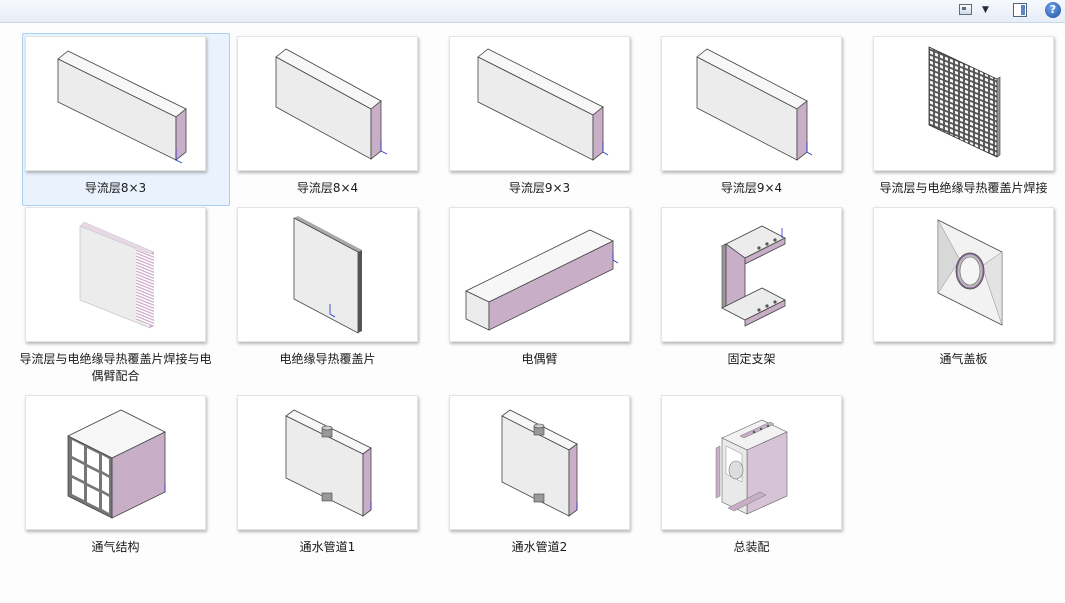 This screenshot has width=1065, height=603. What do you see at coordinates (327, 547) in the screenshot?
I see `file-name-label: 通水管道1` at bounding box center [327, 547].